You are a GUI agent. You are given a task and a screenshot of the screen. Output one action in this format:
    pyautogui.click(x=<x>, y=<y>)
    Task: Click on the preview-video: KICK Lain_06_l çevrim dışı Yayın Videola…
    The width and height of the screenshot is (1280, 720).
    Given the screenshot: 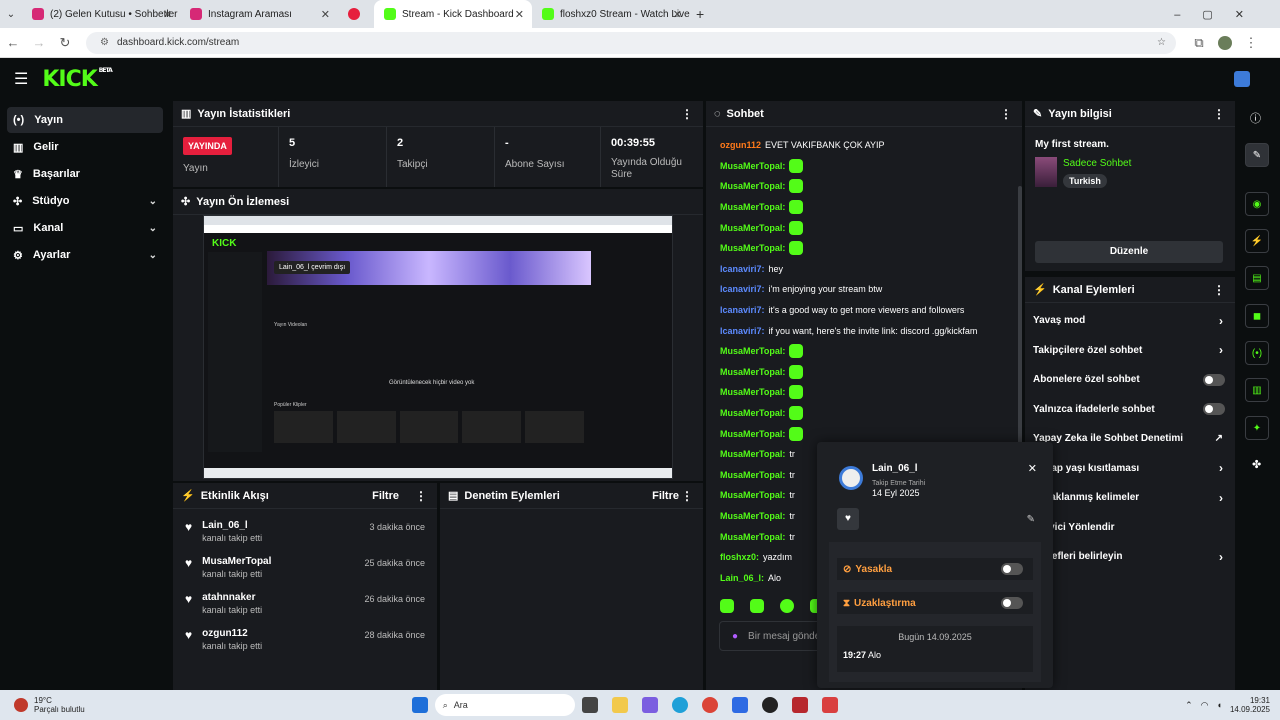 What is the action you would take?
    pyautogui.click(x=438, y=347)
    